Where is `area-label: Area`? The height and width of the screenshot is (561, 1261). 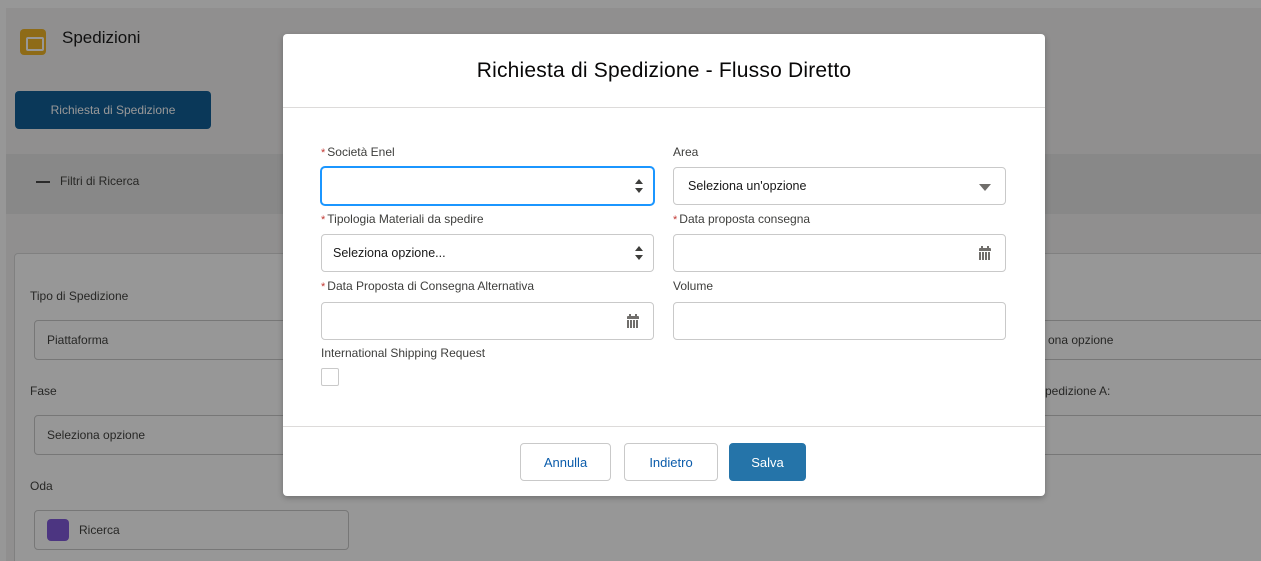 area-label: Area is located at coordinates (686, 152).